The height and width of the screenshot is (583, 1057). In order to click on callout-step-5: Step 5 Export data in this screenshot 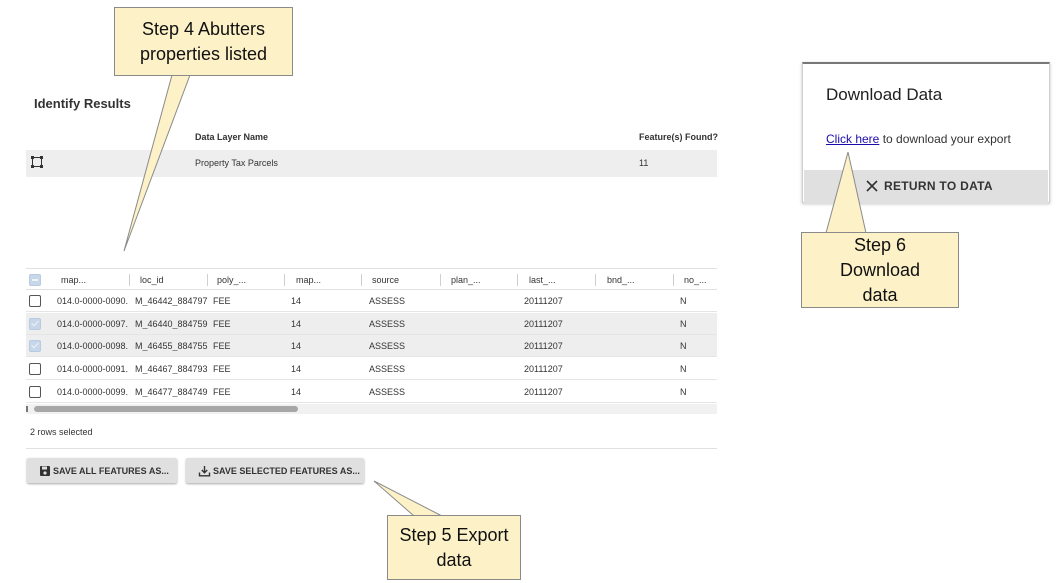, I will do `click(454, 547)`.